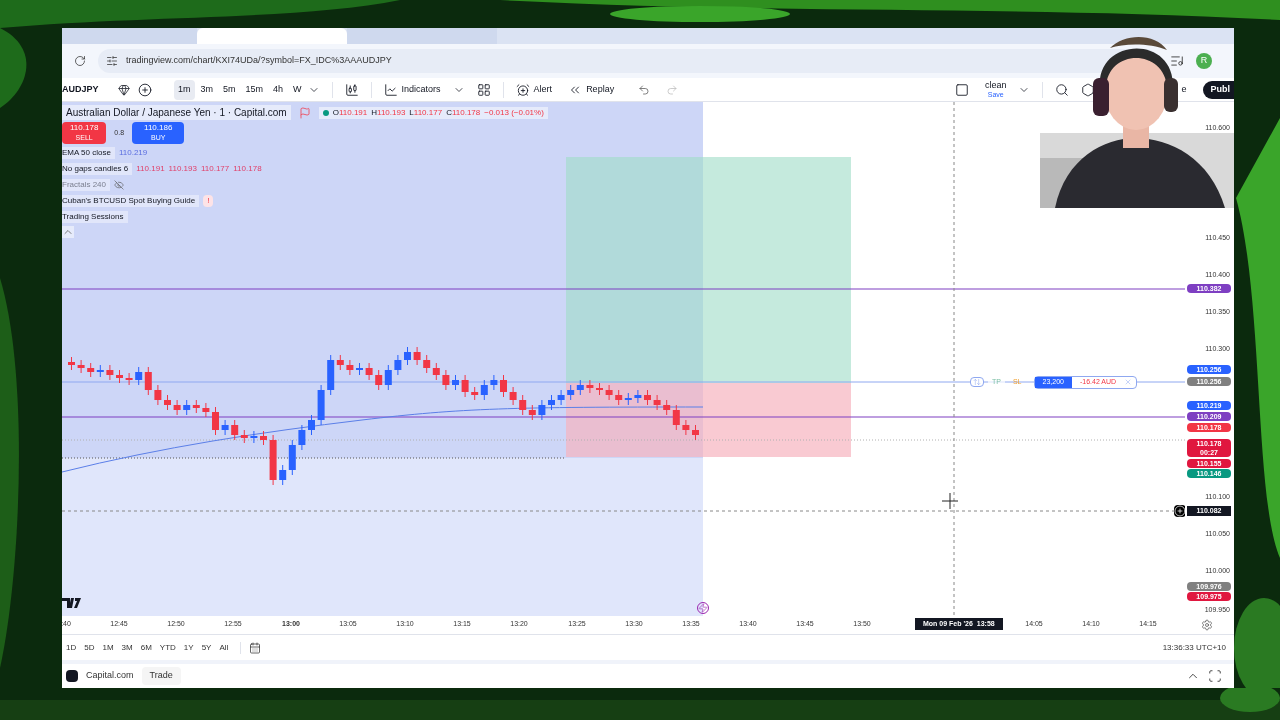  What do you see at coordinates (88, 153) in the screenshot?
I see `study-label: EMA 50 close` at bounding box center [88, 153].